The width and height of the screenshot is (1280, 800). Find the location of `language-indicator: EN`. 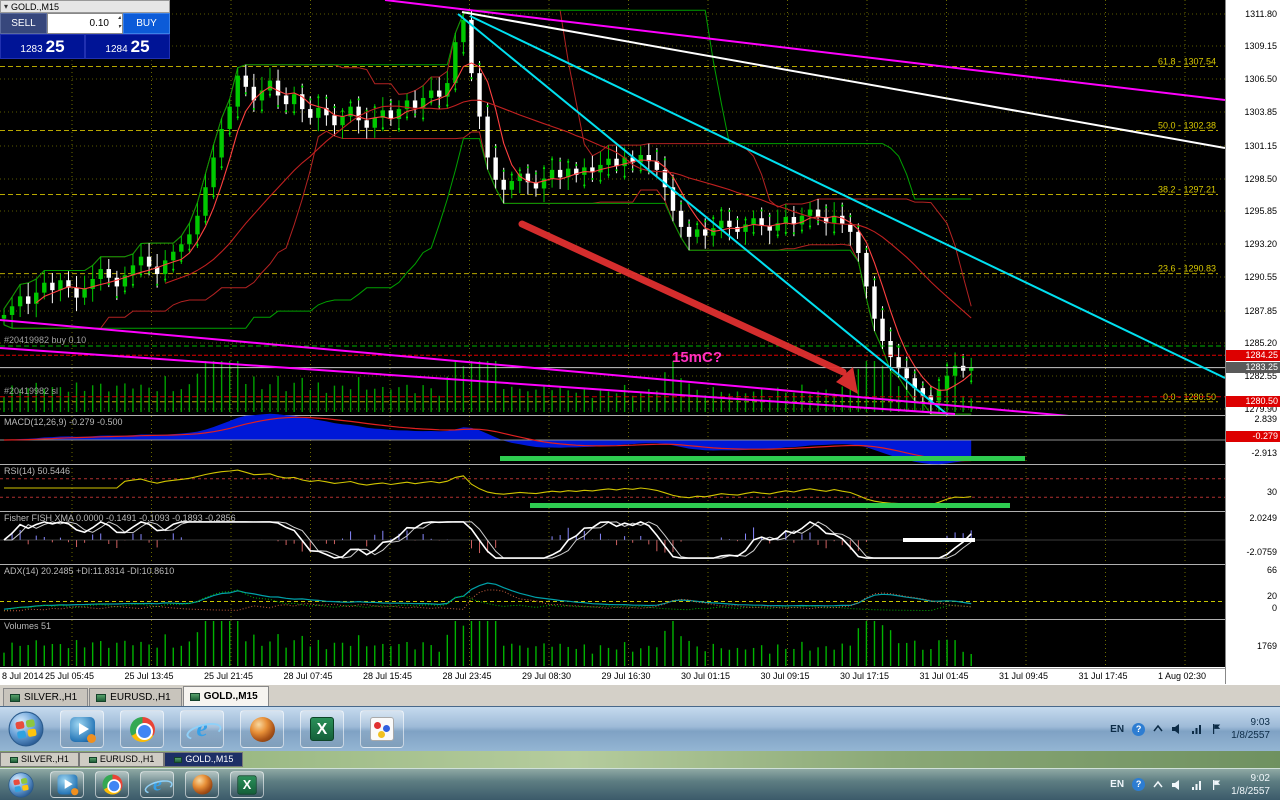

language-indicator: EN is located at coordinates (1117, 729).